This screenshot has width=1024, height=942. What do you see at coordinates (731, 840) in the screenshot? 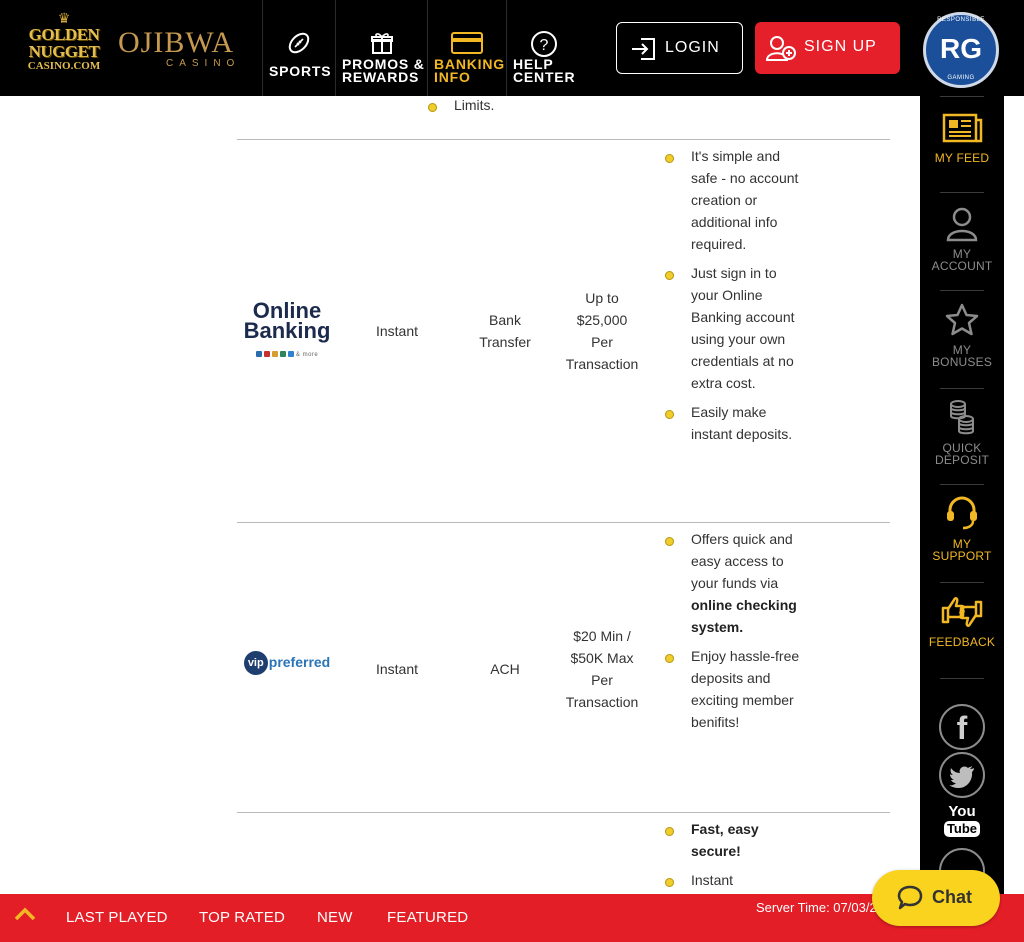
I see `list-item: Fast, easy secure!` at bounding box center [731, 840].